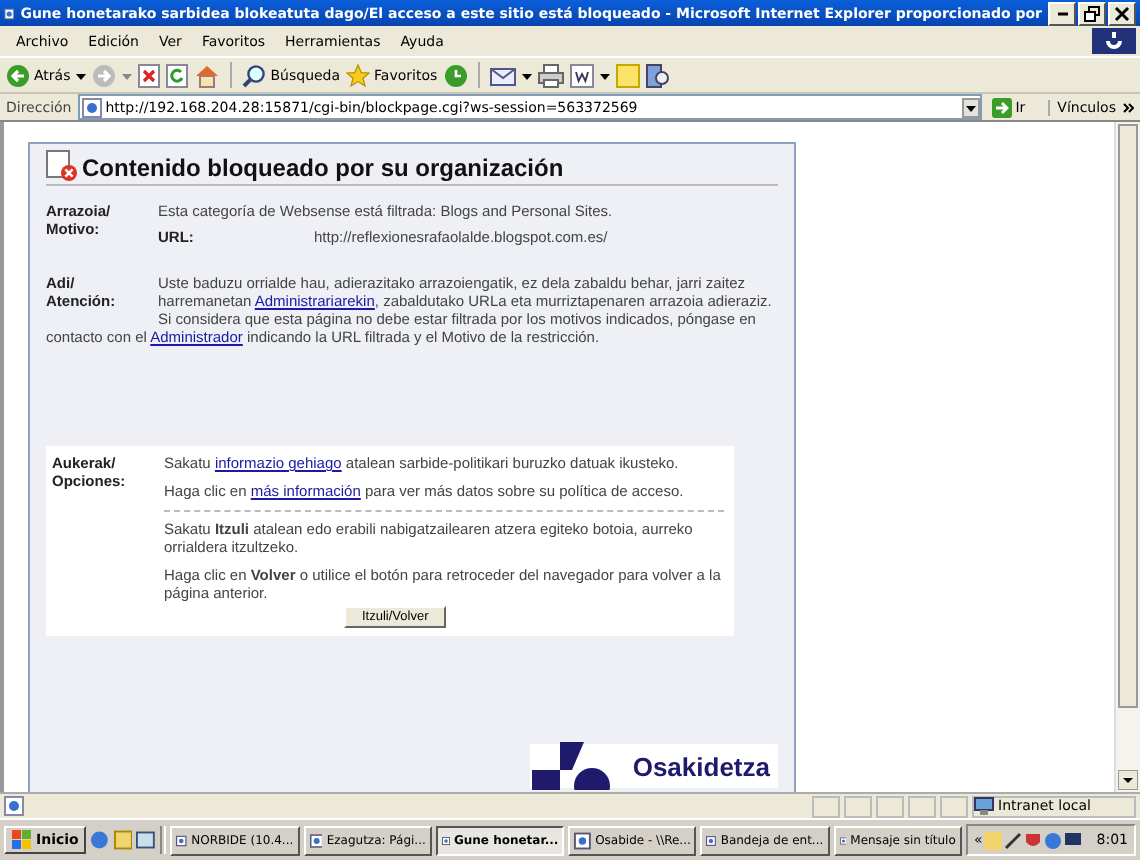  Describe the element at coordinates (1127, 457) in the screenshot. I see `scrollbar` at that location.